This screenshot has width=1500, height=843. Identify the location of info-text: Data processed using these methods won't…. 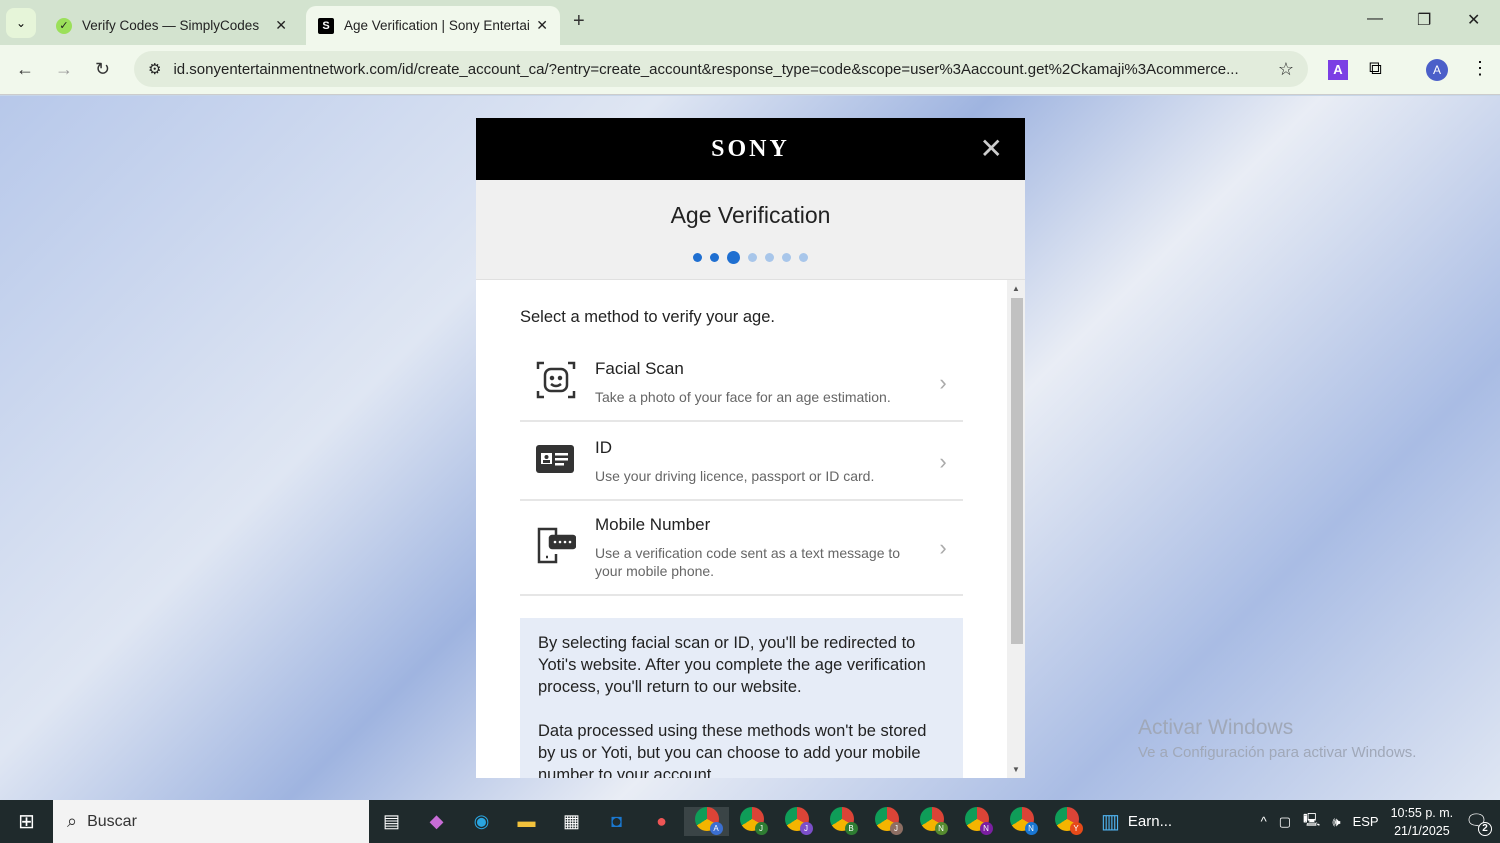
(732, 750).